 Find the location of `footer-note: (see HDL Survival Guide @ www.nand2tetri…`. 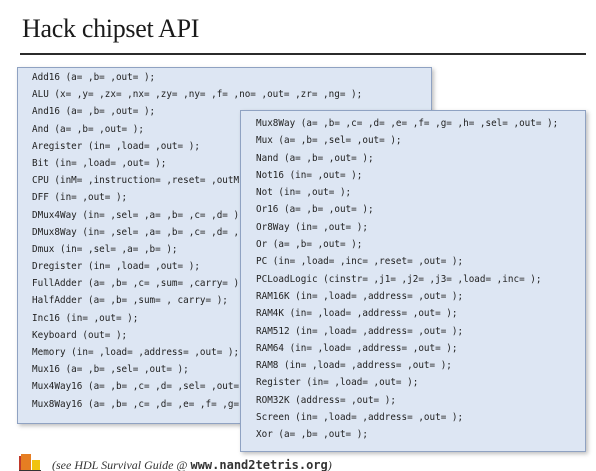

footer-note: (see HDL Survival Guide @ www.nand2tetri… is located at coordinates (174, 461).